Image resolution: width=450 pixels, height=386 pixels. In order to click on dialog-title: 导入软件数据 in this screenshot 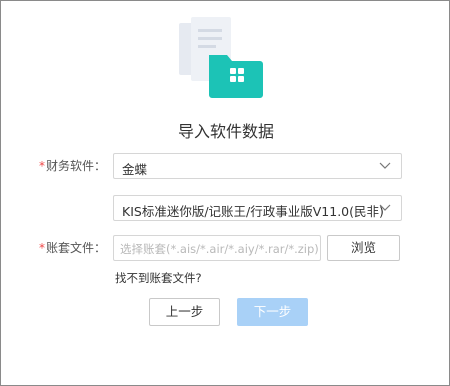, I will do `click(225, 131)`.